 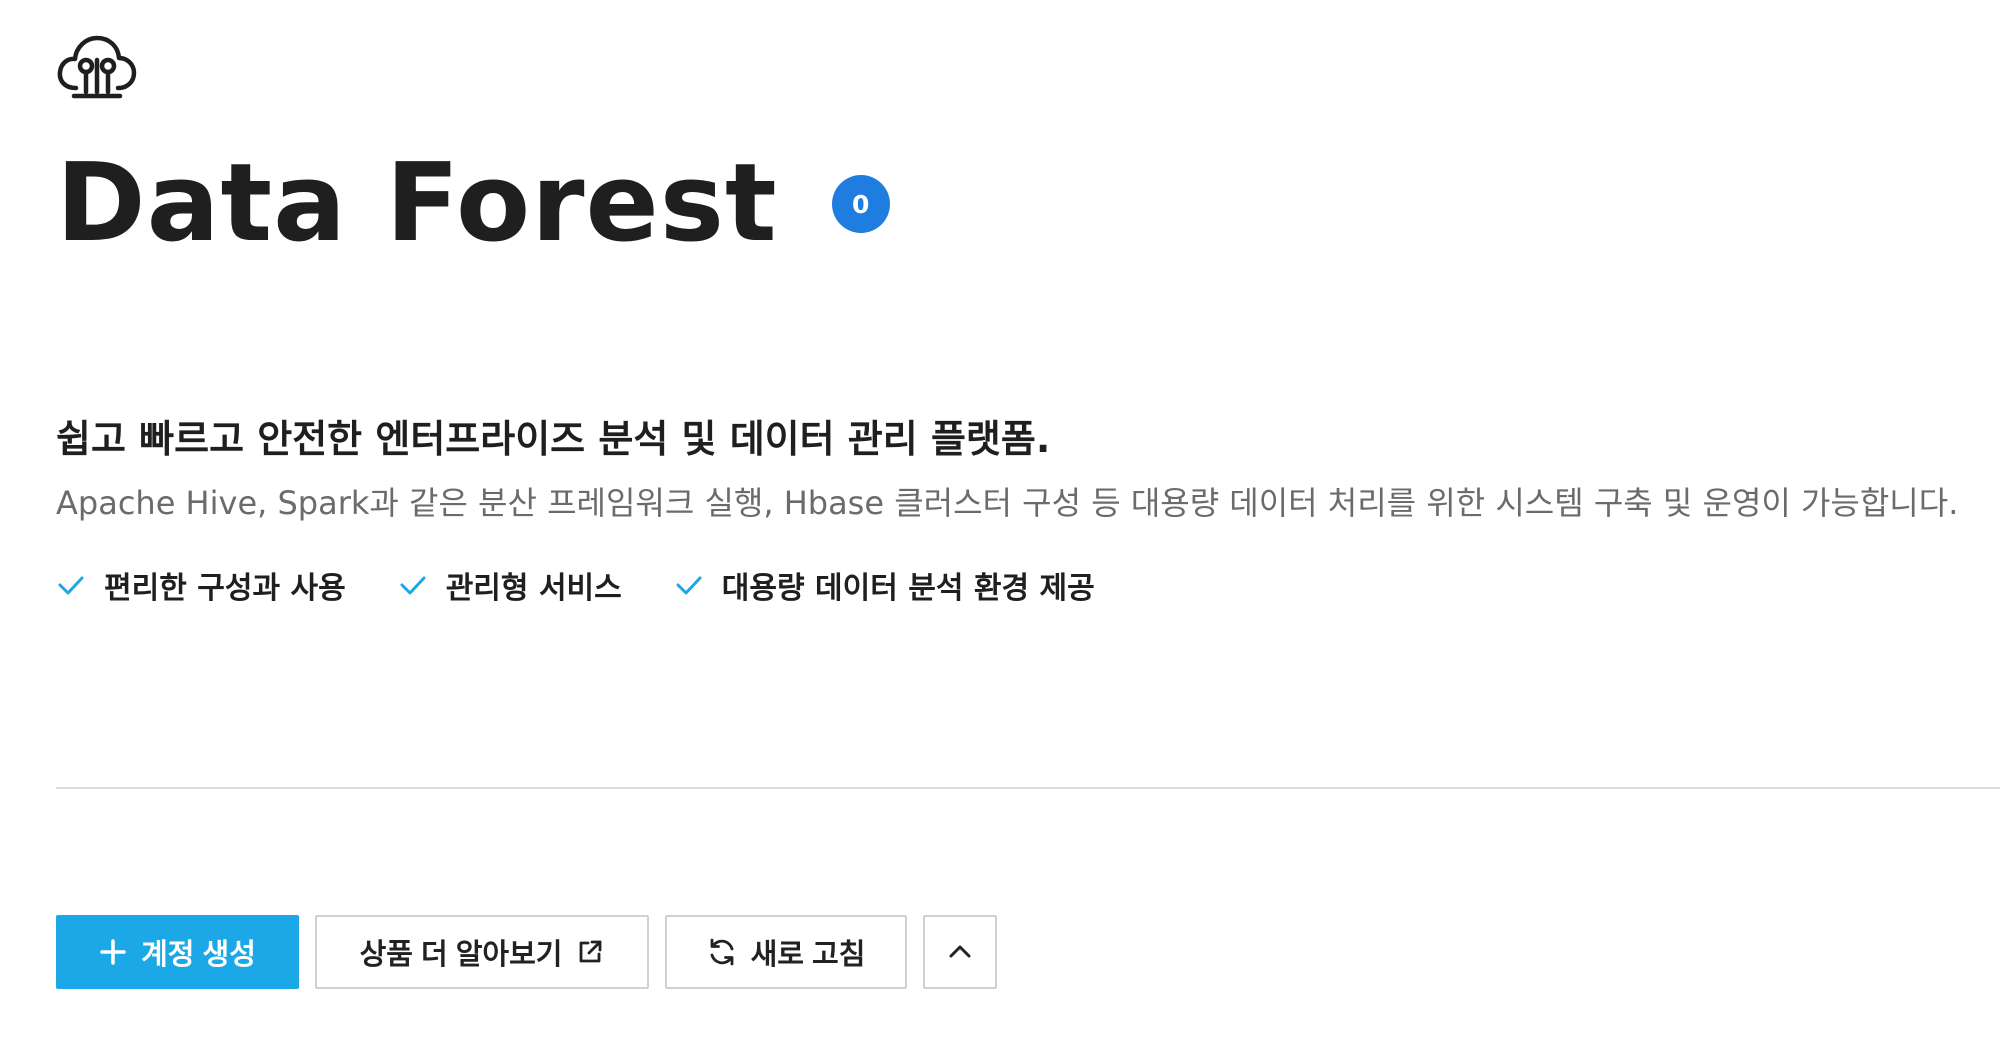 I want to click on collapse-button, so click(x=960, y=952).